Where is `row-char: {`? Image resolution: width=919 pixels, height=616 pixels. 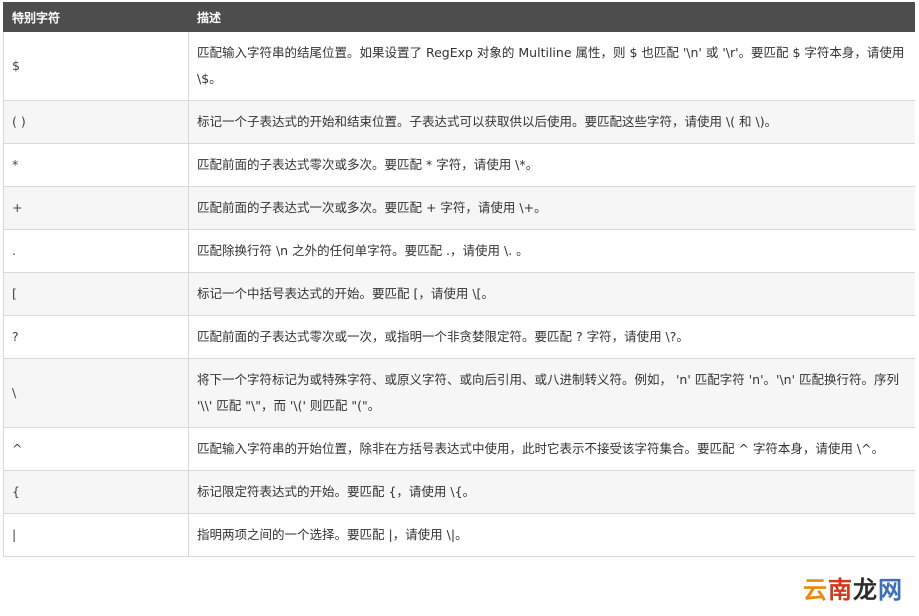
row-char: { is located at coordinates (96, 492).